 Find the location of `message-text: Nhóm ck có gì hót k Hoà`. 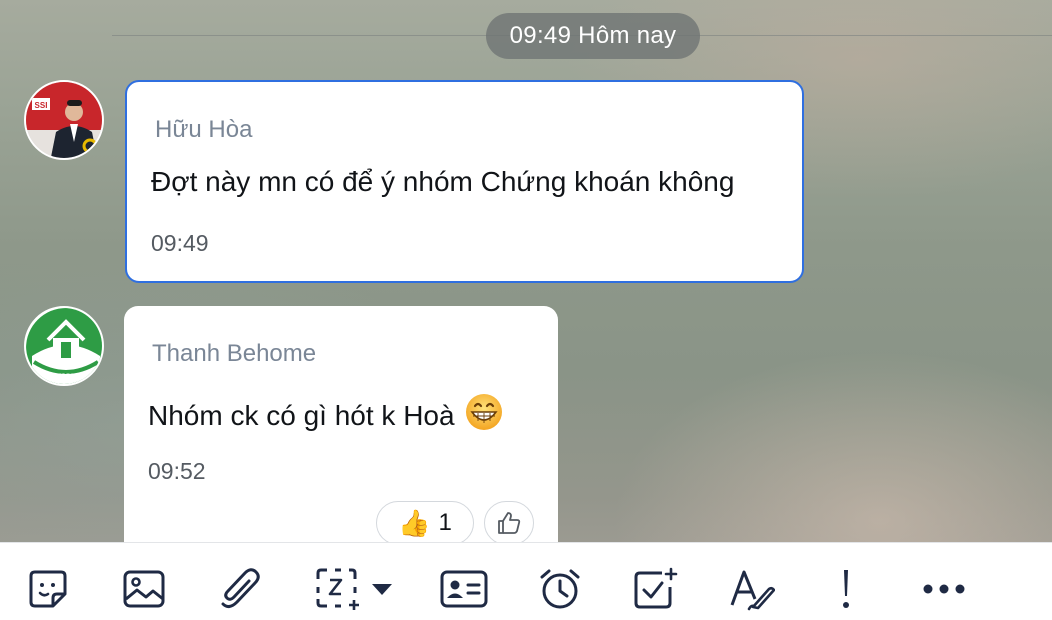

message-text: Nhóm ck có gì hót k Hoà is located at coordinates (326, 412).